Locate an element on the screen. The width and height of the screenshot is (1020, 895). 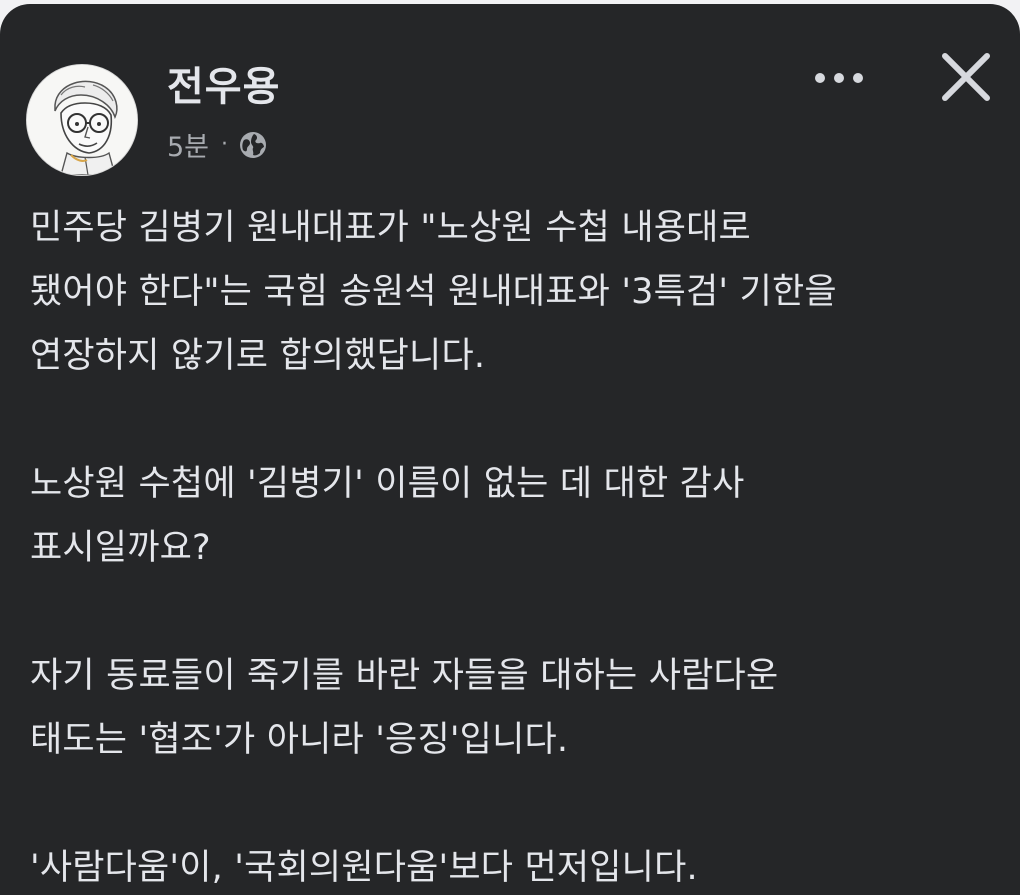
close-icon is located at coordinates (966, 77).